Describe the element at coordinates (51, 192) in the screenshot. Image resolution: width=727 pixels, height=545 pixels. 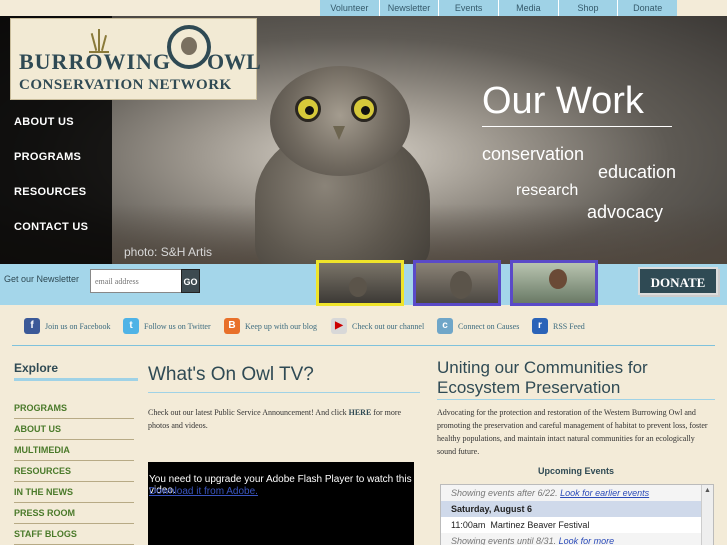
I see `side-nav-resources: RESOURCES` at that location.